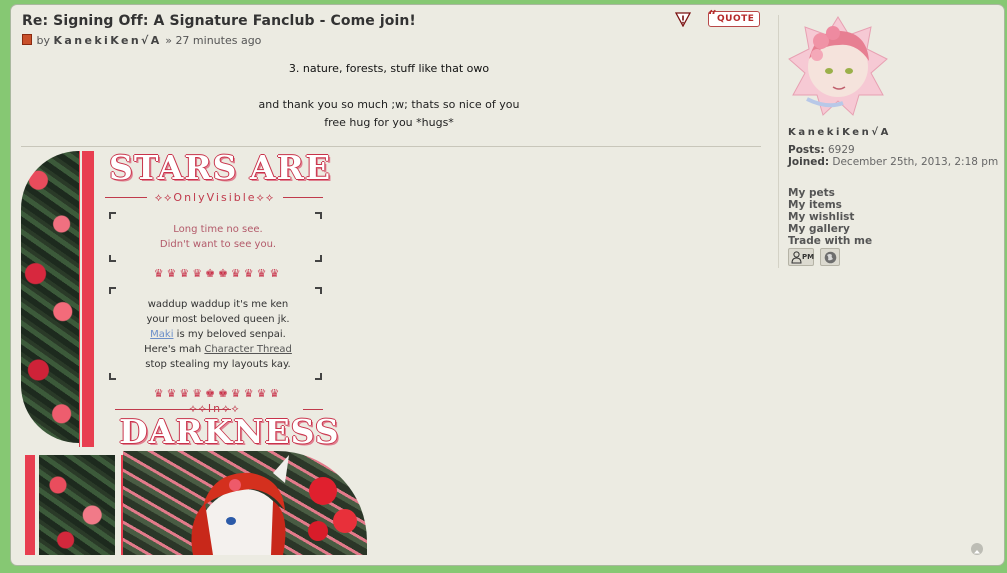  Describe the element at coordinates (389, 122) in the screenshot. I see `post-body-line-3: free hug for you *hugs*` at that location.